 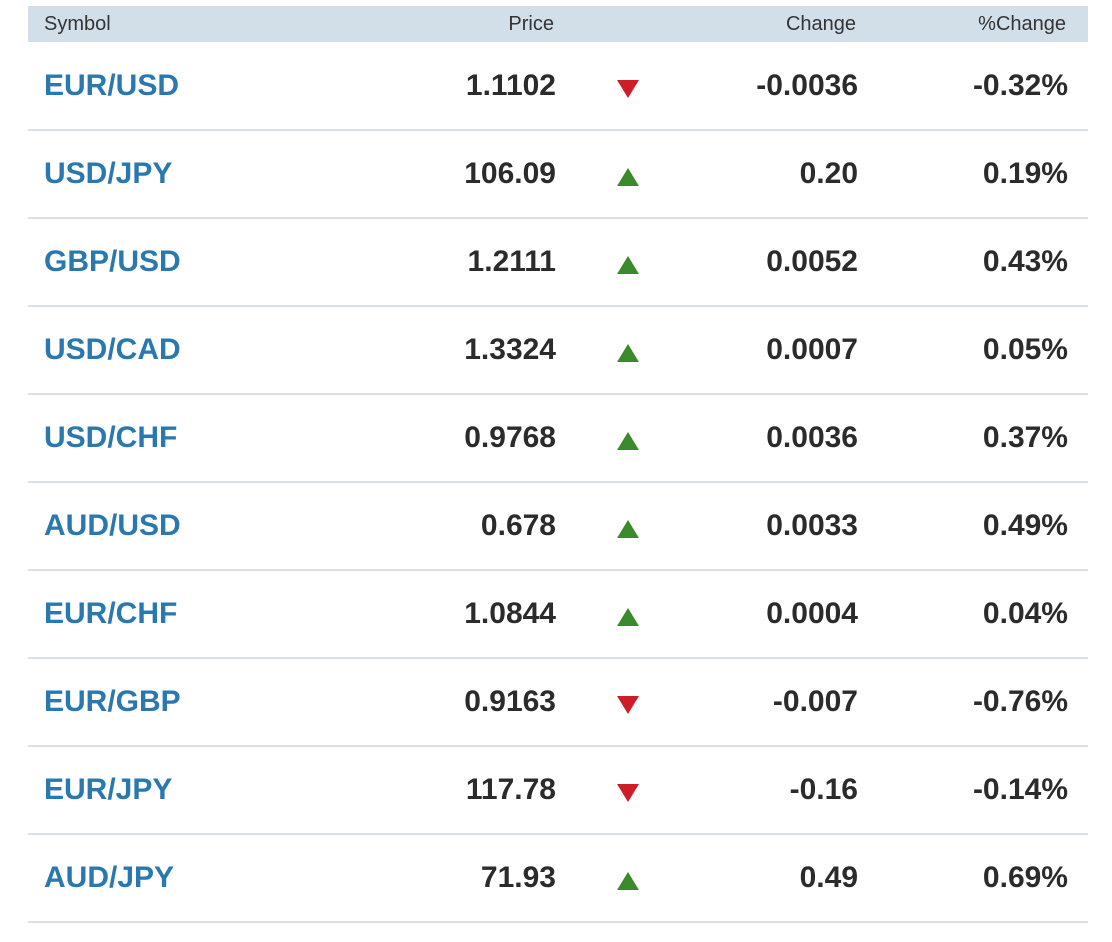 I want to click on pct-change-value: 0.05%, so click(x=1025, y=349).